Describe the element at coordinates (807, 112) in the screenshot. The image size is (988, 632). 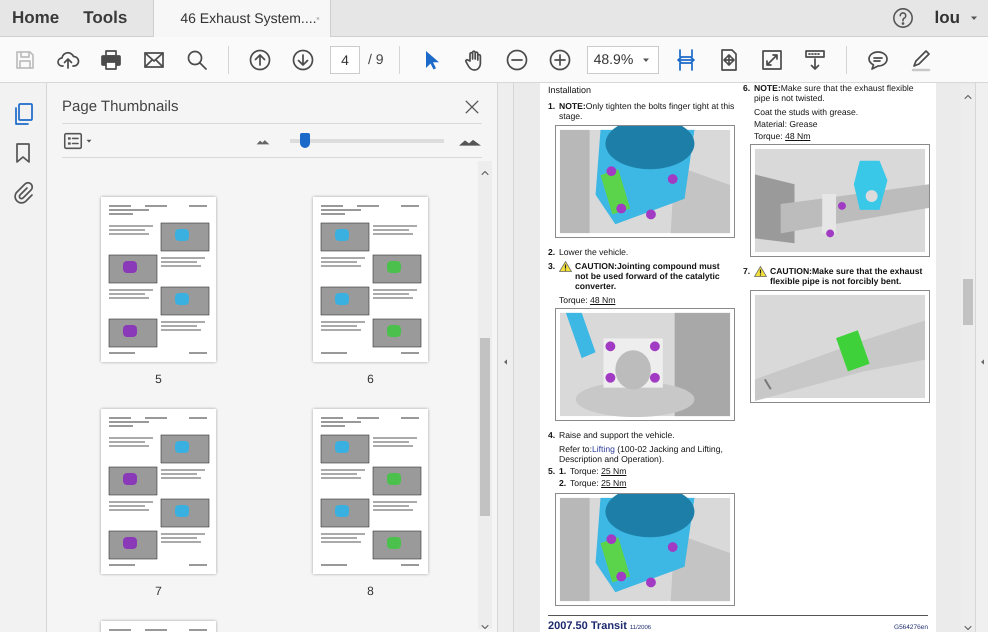
I see `instruction-text: Coat the studs with grease.` at that location.